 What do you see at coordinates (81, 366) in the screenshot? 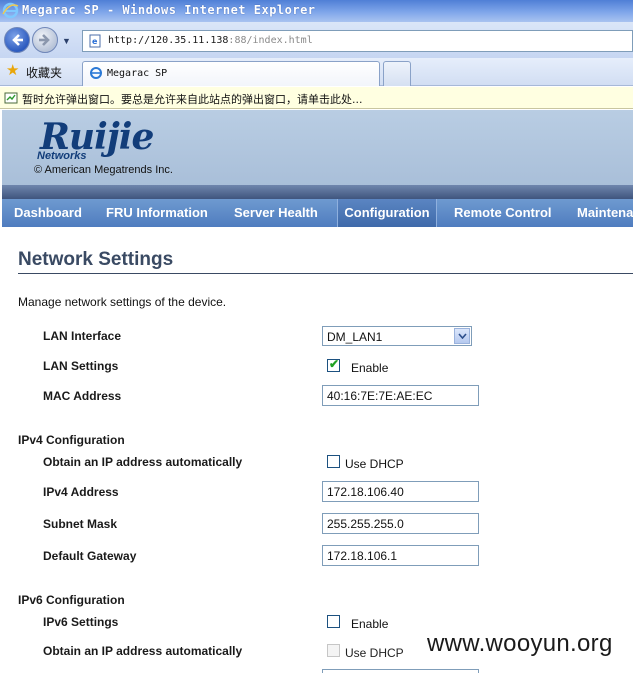
I see `lan-settings-label: LAN Settings` at bounding box center [81, 366].